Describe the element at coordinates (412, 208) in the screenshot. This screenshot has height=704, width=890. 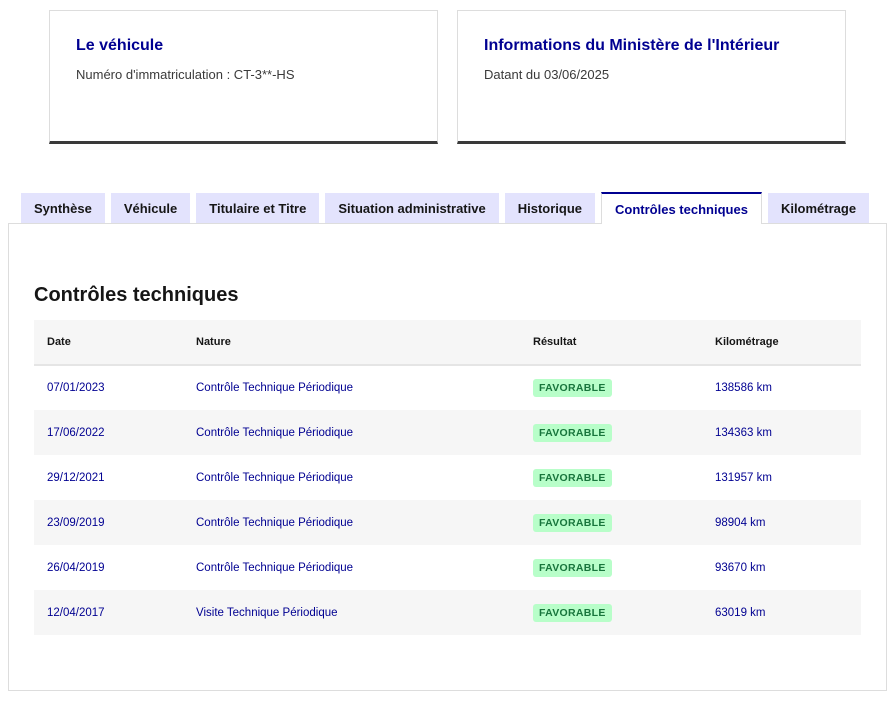
I see `tab-situation-administrative: Situation administrative` at that location.